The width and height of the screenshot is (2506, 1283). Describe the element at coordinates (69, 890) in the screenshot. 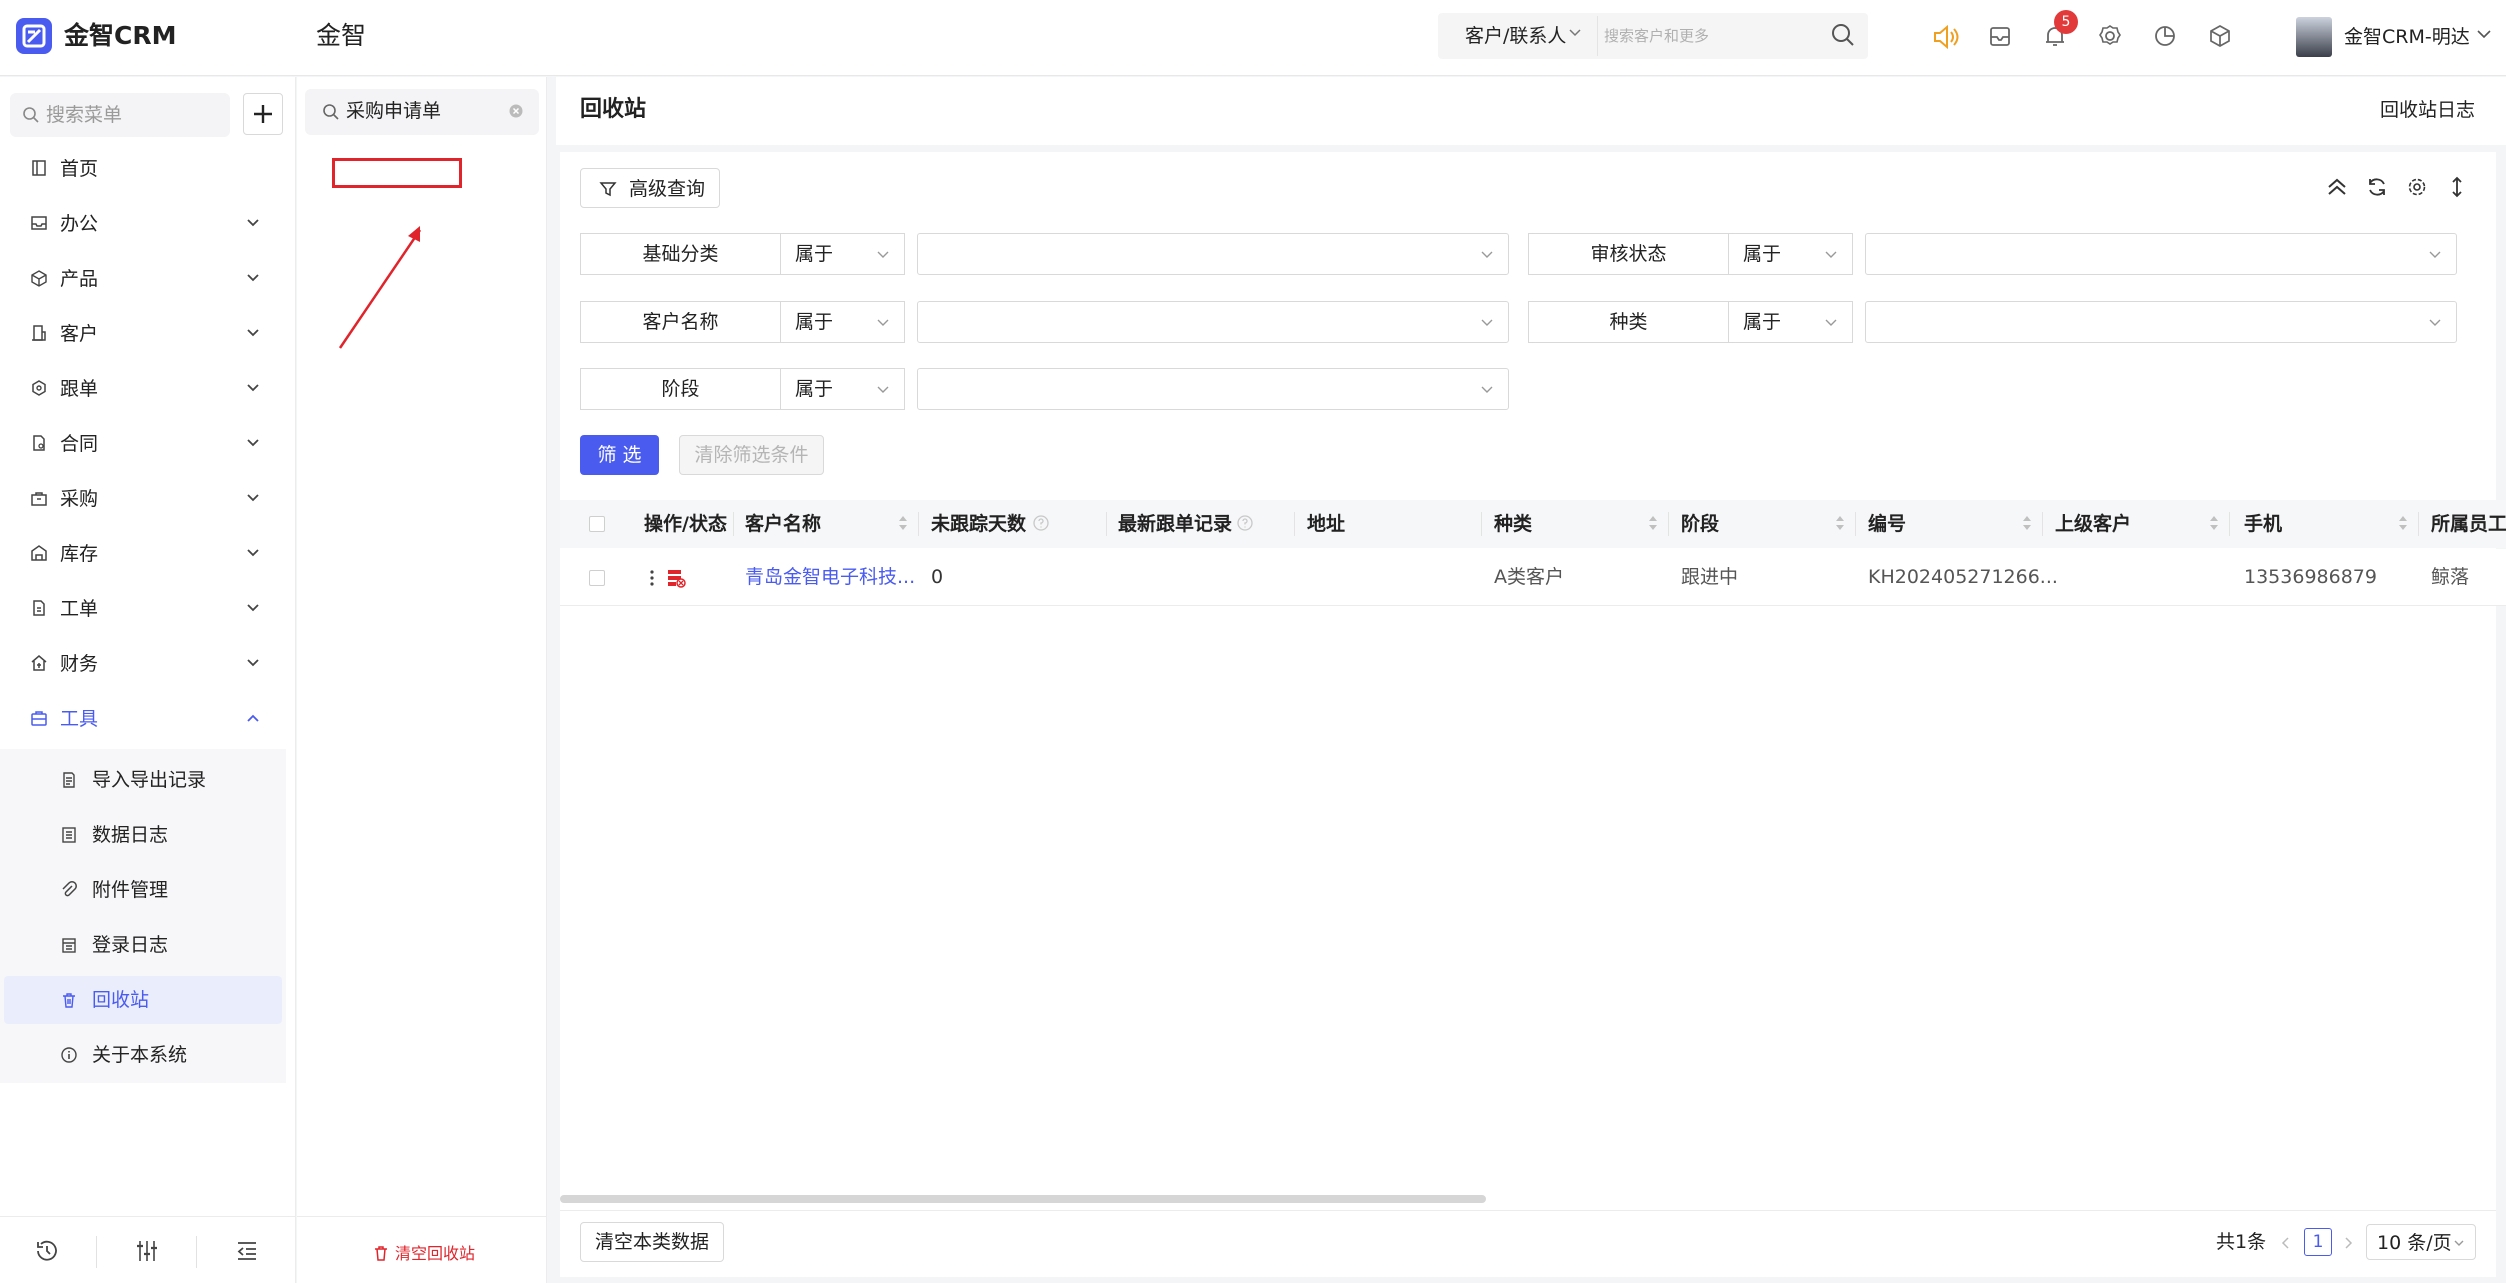

I see `paperclip-icon` at that location.